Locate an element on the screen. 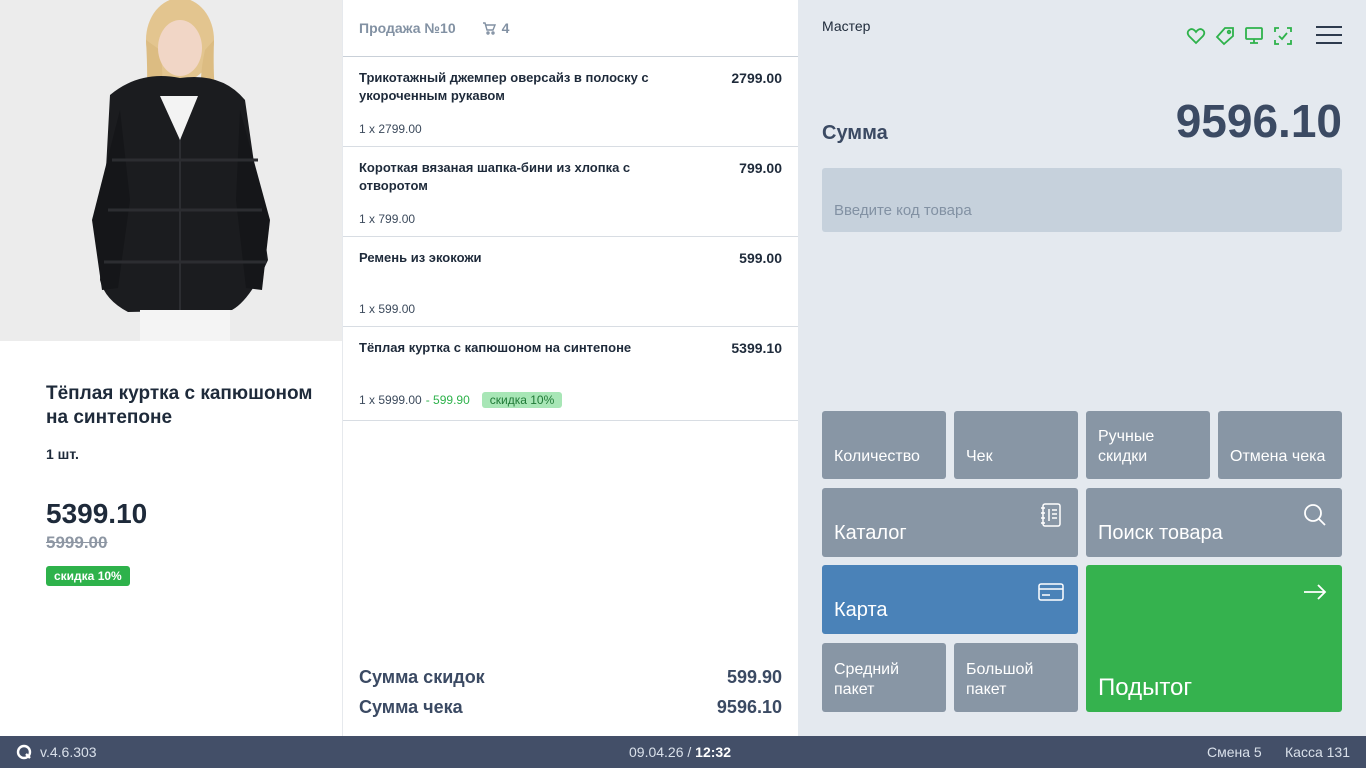 This screenshot has width=1366, height=768. receipt-button: Чек is located at coordinates (1016, 445).